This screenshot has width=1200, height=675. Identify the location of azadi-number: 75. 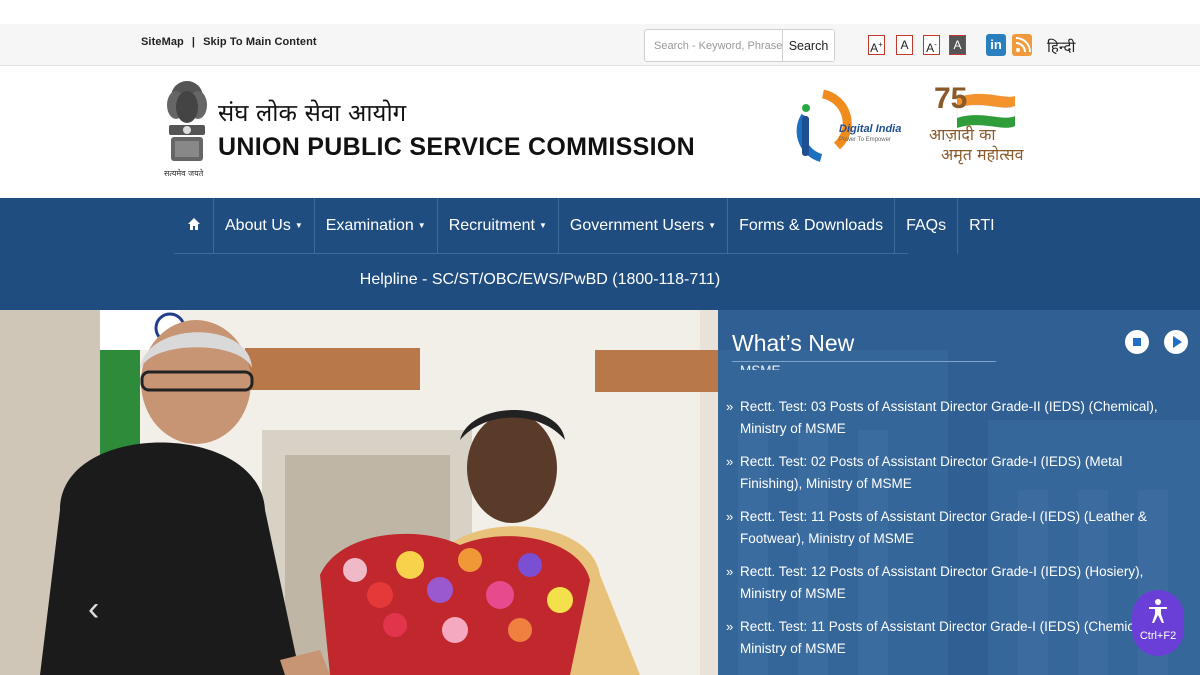
(951, 98).